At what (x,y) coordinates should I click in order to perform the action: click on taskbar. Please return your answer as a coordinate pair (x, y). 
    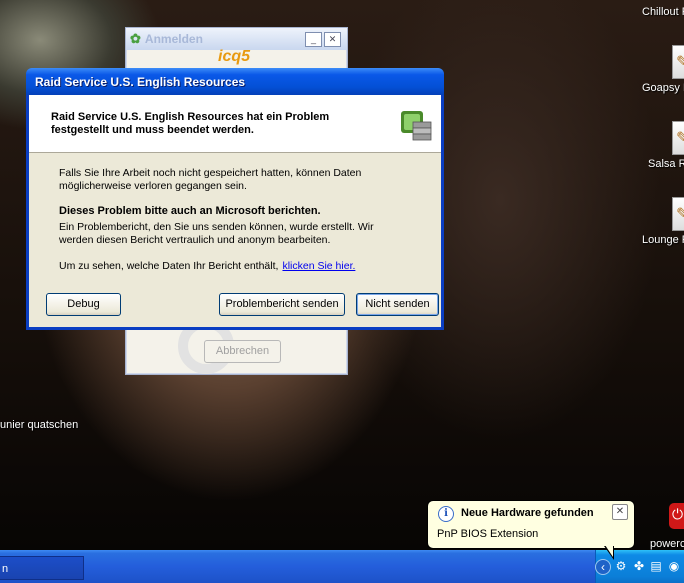
    Looking at the image, I should click on (342, 566).